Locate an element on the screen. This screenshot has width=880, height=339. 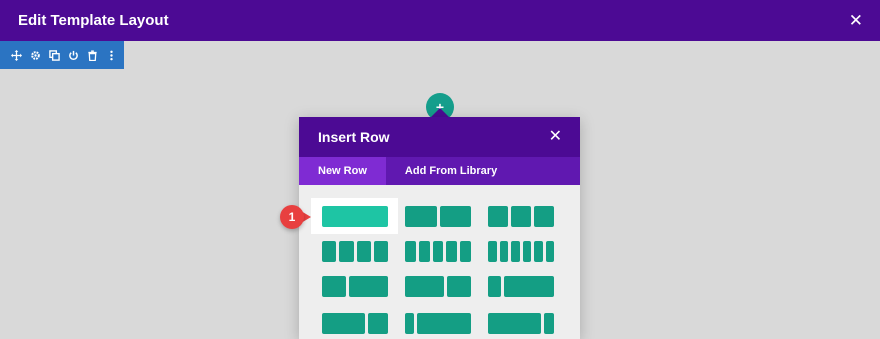
layout-one-fifth-four-fifths is located at coordinates (438, 323).